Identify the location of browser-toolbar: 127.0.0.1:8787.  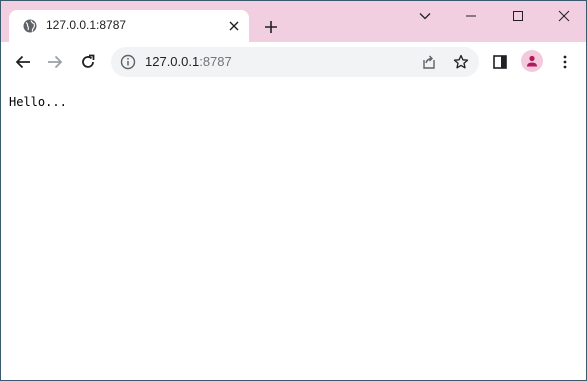
(293, 62).